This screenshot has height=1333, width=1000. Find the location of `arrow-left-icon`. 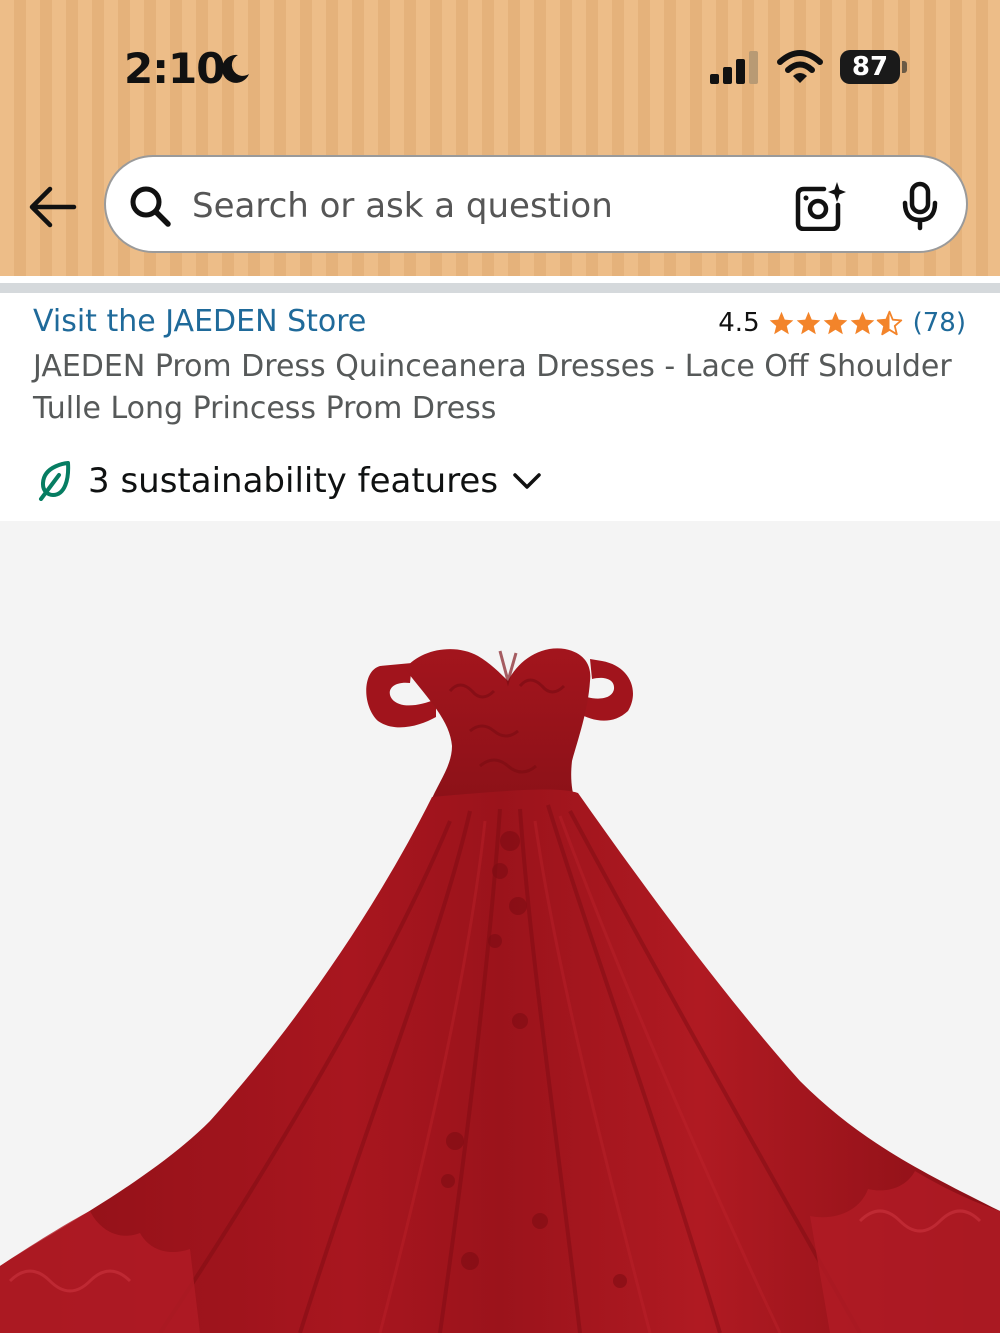

arrow-left-icon is located at coordinates (52, 207).